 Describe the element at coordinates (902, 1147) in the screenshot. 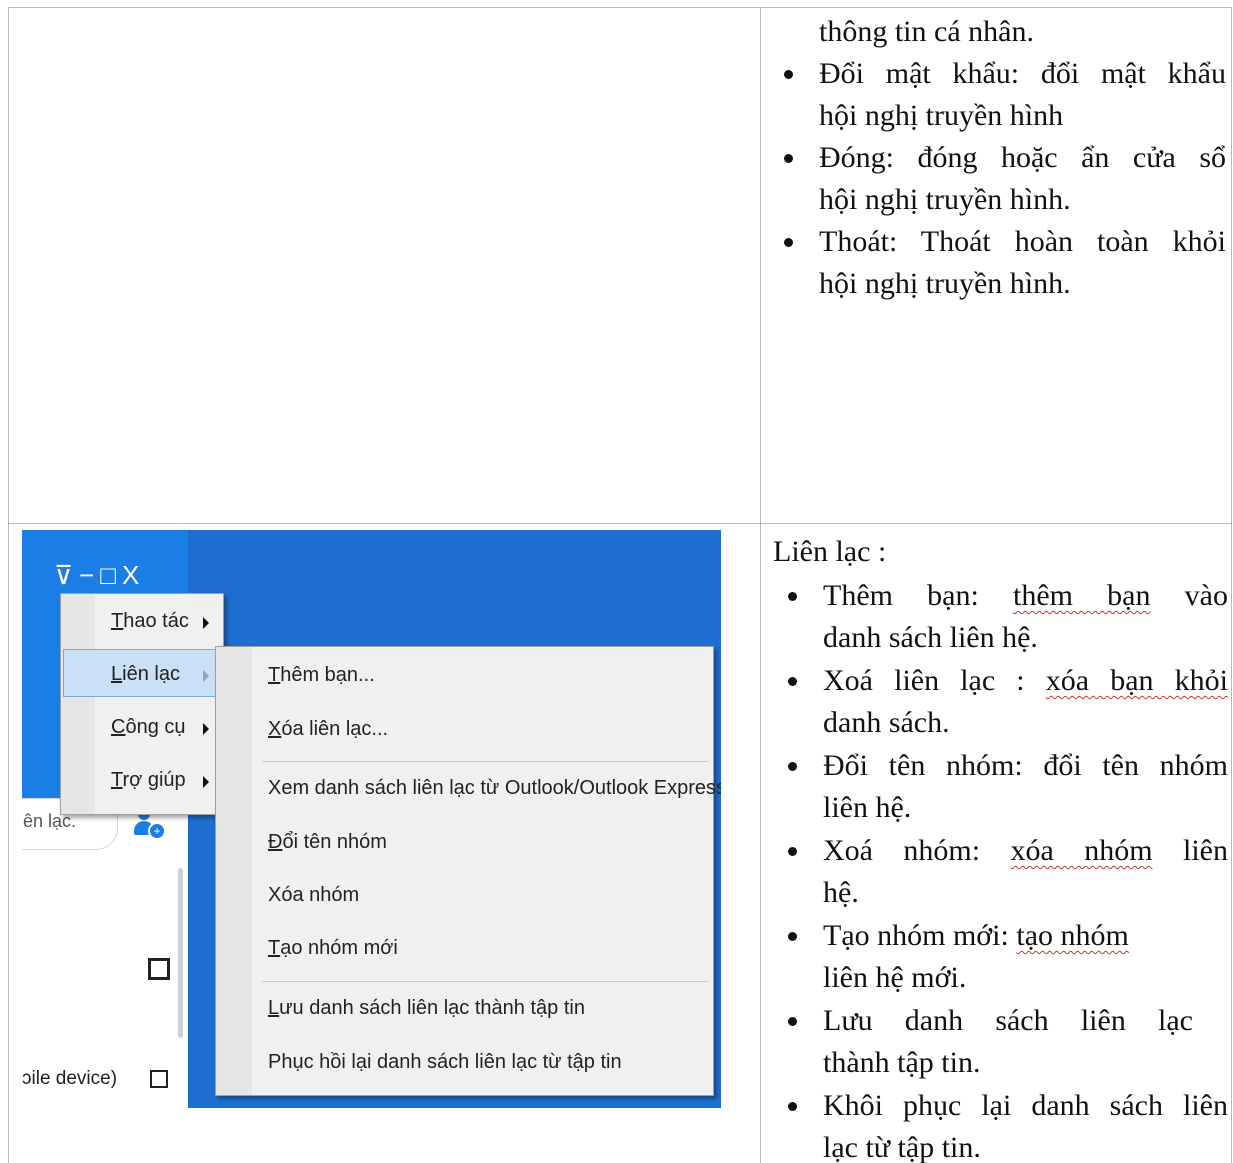

I see `item-line-2: lạc từ tập tin.` at that location.